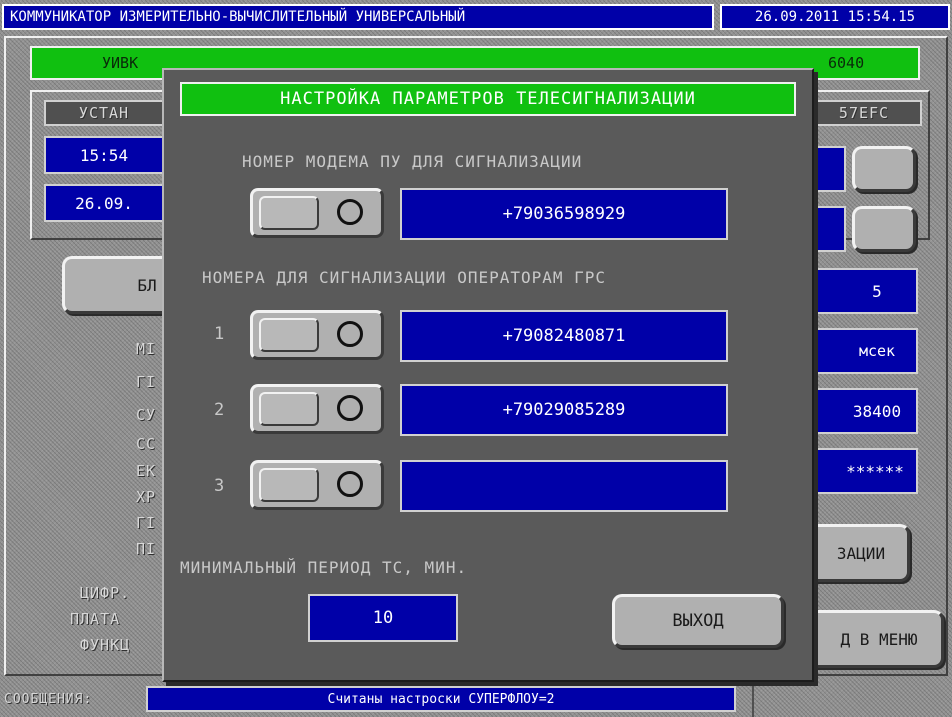 The width and height of the screenshot is (952, 717). I want to click on right-value-1: 5, so click(862, 291).